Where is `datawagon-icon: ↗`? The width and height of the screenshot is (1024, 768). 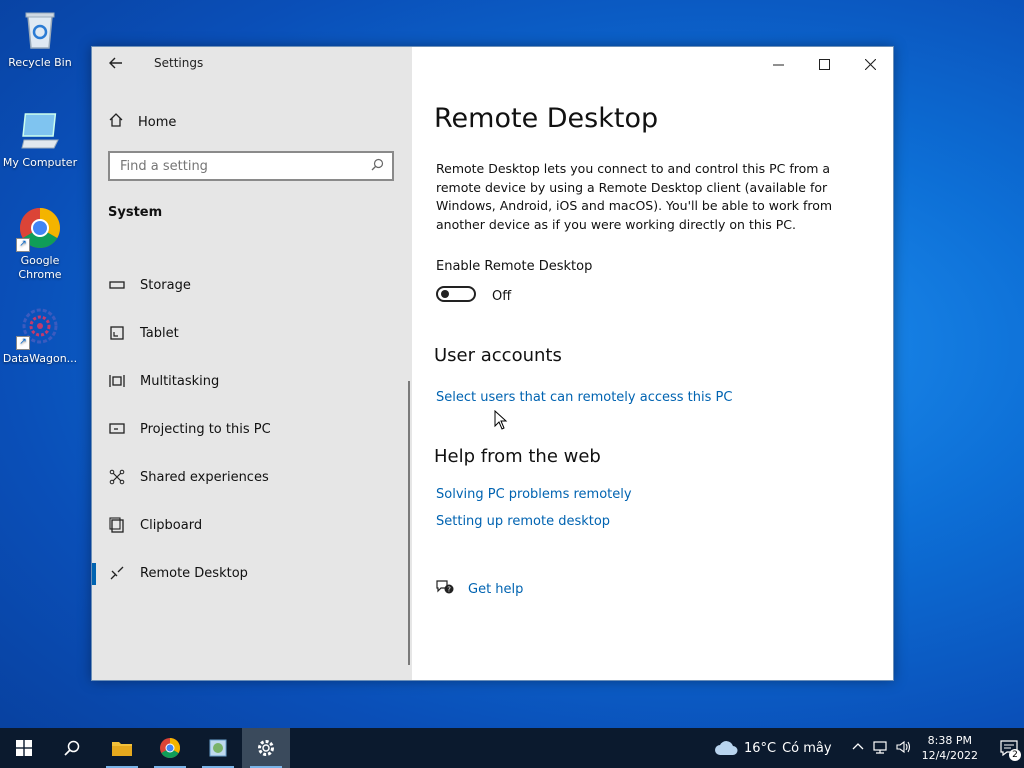 datawagon-icon: ↗ is located at coordinates (39, 327).